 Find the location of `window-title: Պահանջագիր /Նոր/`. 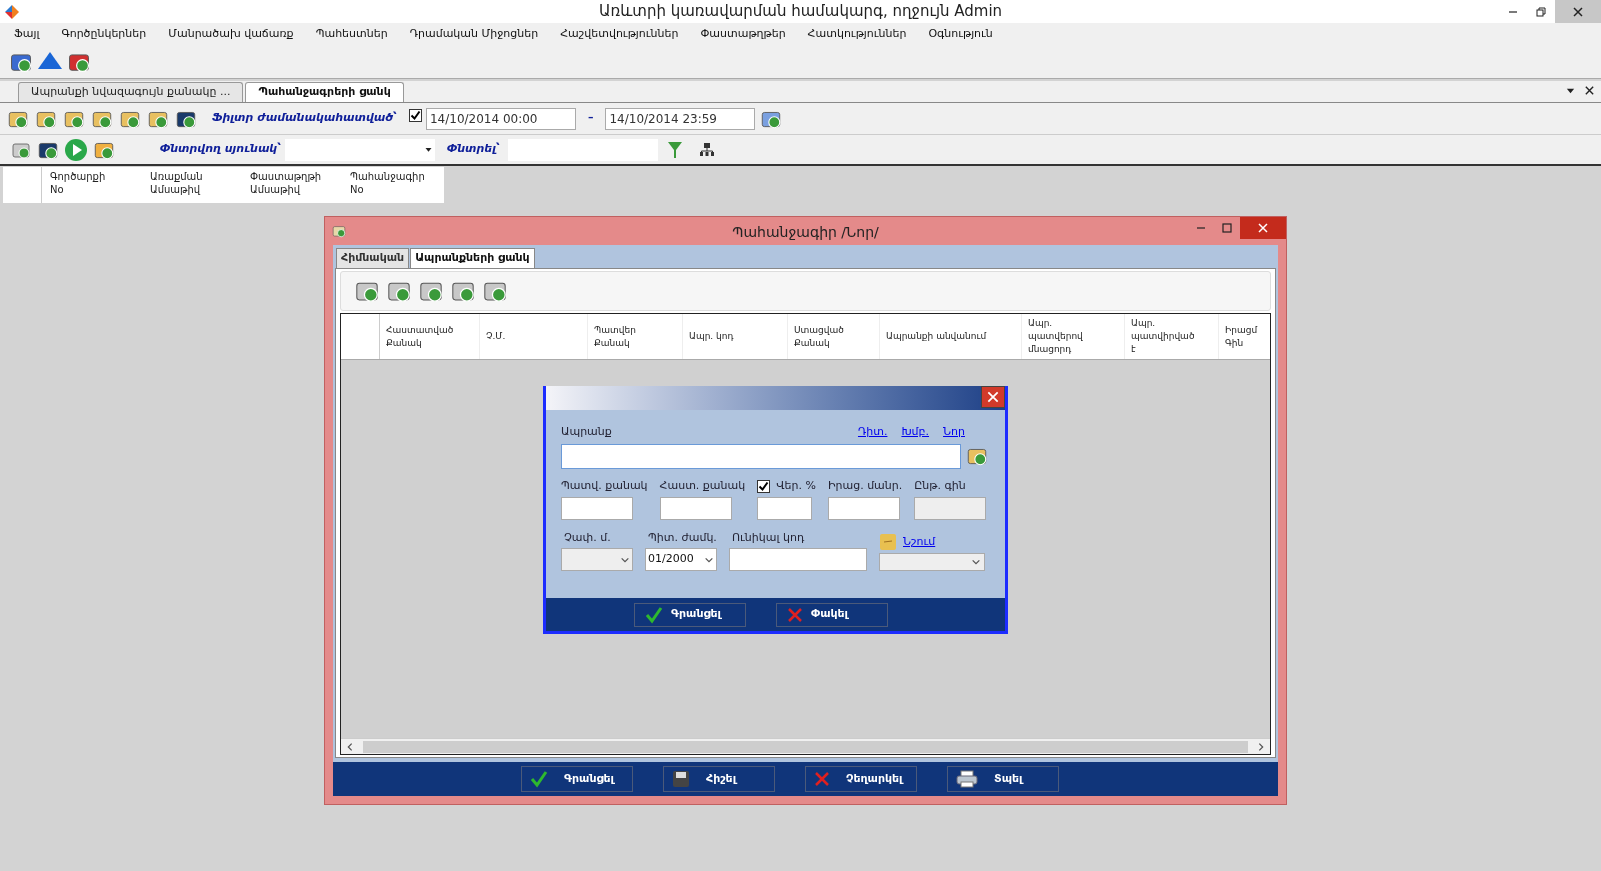

window-title: Պահանջագիր /Նոր/ is located at coordinates (805, 232).